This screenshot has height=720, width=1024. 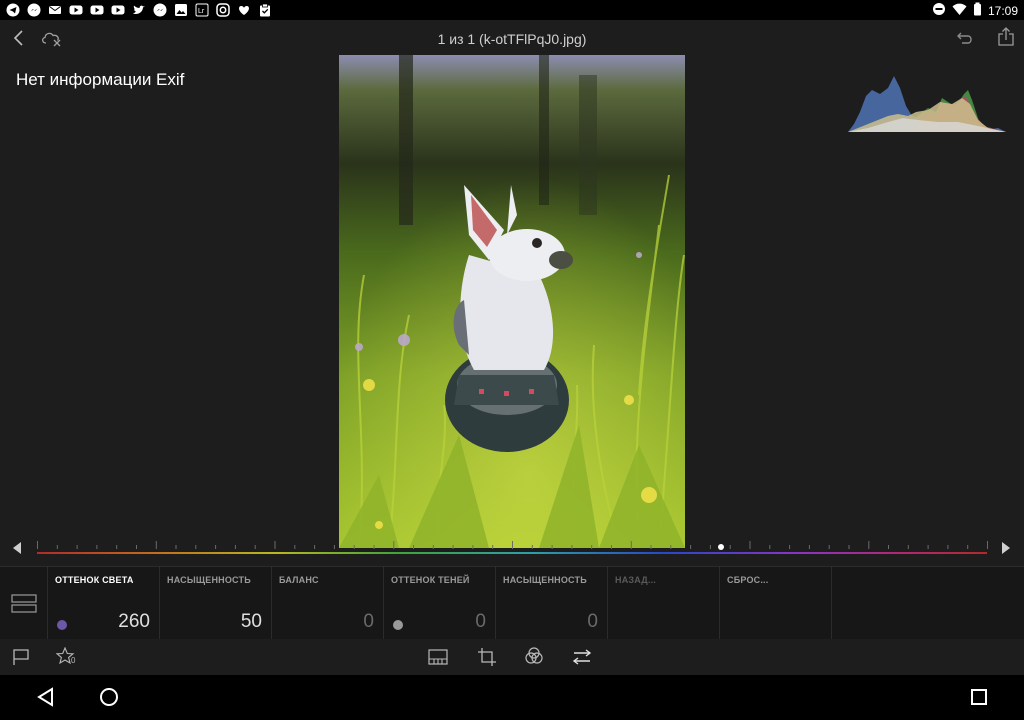 What do you see at coordinates (487, 657) in the screenshot?
I see `crop-button` at bounding box center [487, 657].